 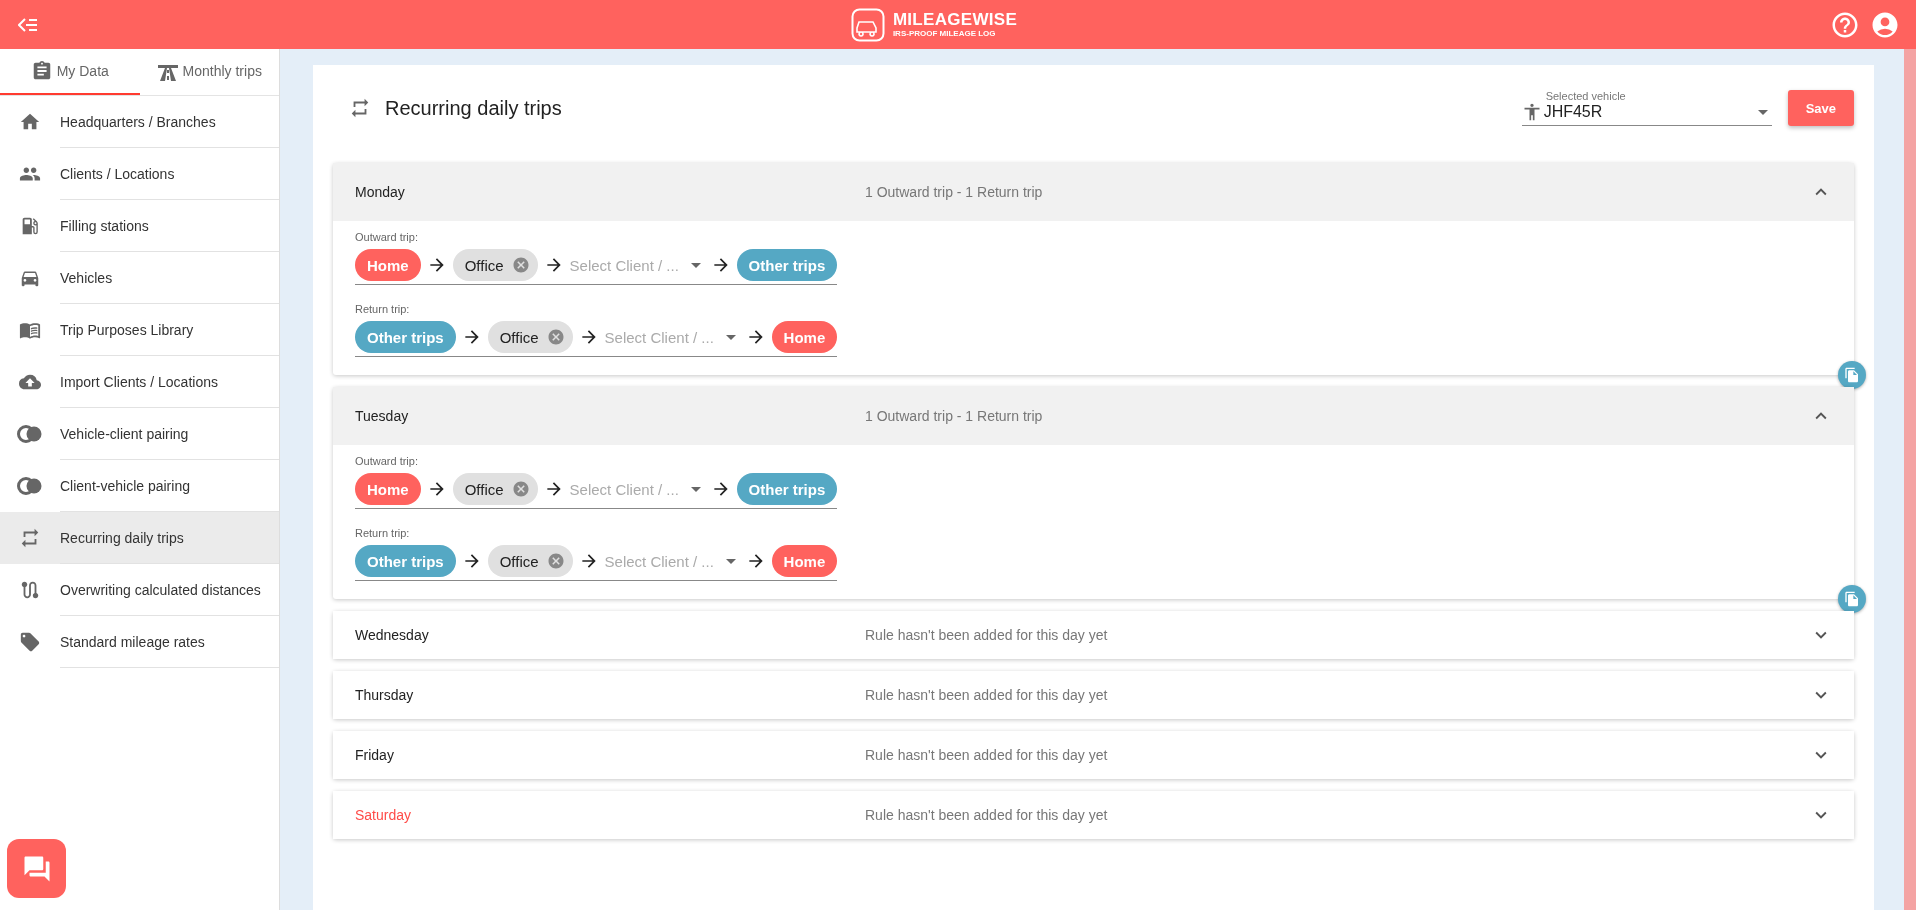 I want to click on sidebar-item: Headquarters / Branches, so click(x=139, y=122).